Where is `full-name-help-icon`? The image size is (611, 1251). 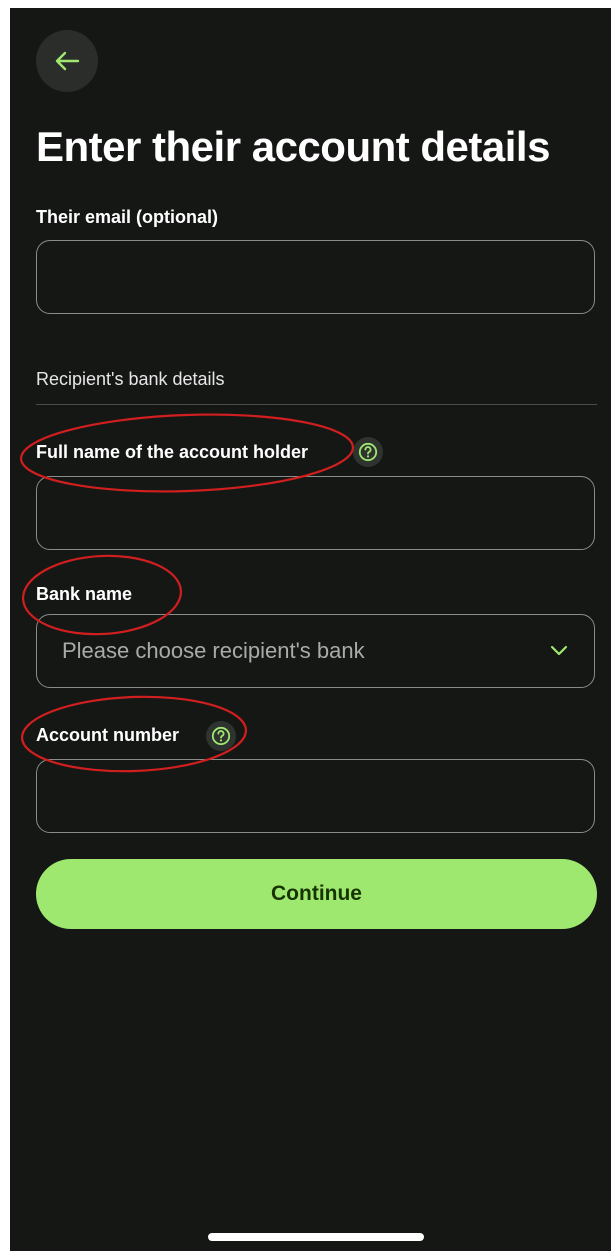
full-name-help-icon is located at coordinates (368, 452).